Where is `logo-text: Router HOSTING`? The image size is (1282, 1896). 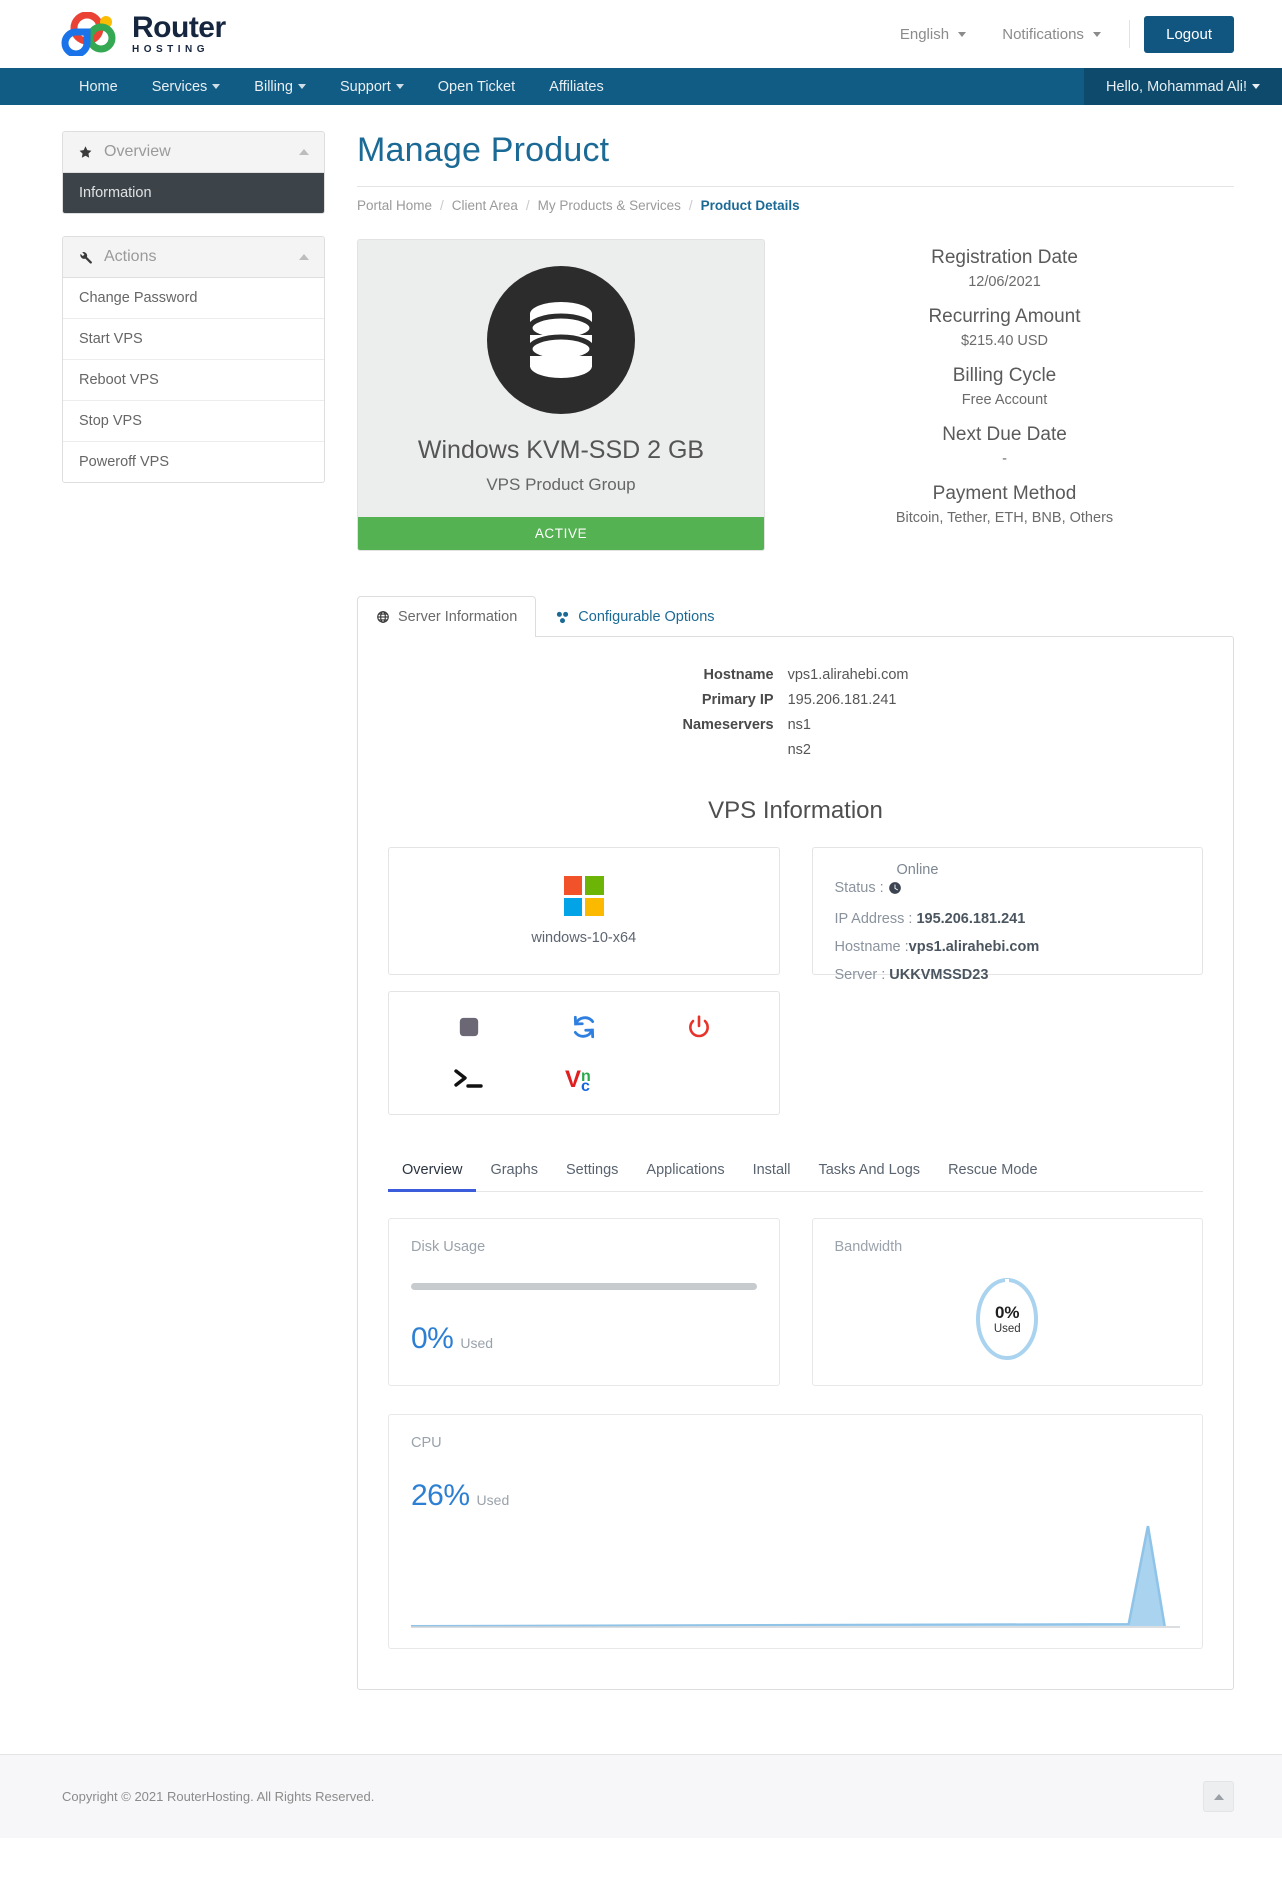 logo-text: Router HOSTING is located at coordinates (179, 34).